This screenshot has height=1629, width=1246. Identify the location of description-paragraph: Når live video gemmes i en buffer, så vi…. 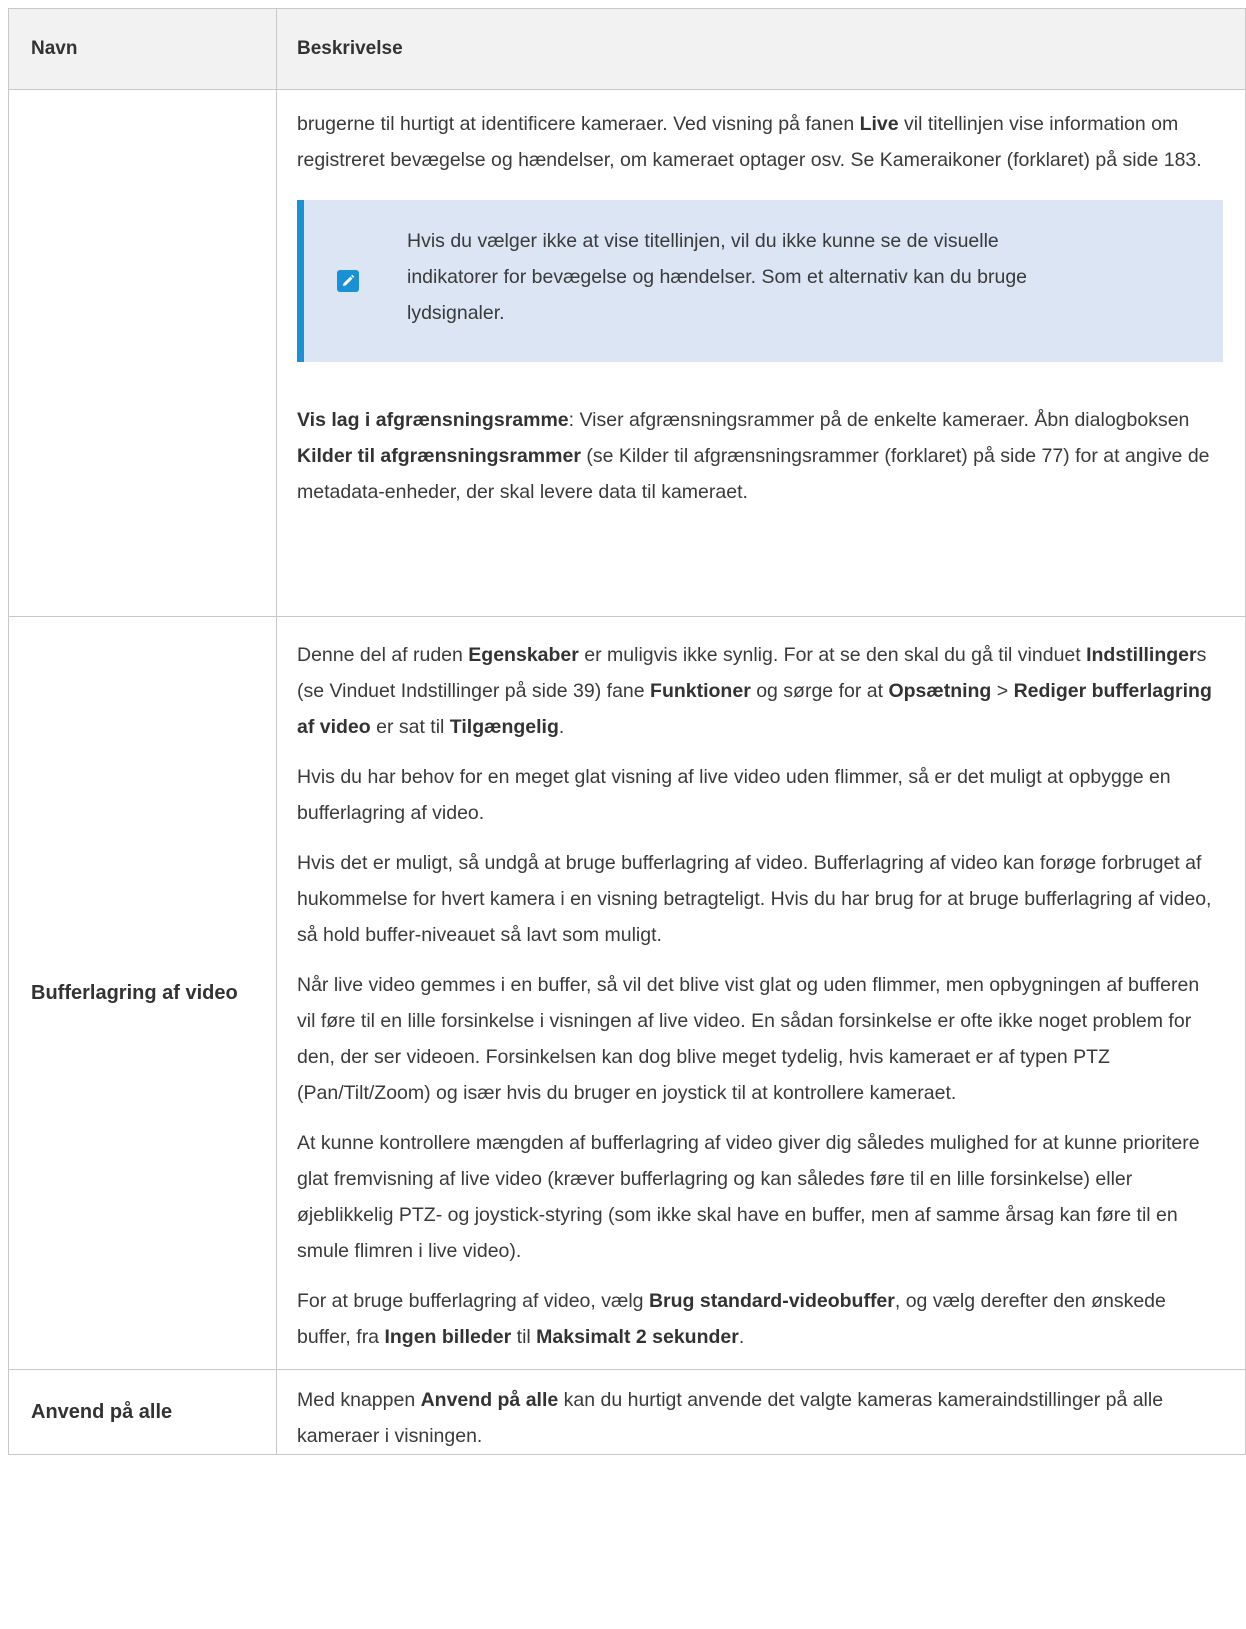
(748, 1039).